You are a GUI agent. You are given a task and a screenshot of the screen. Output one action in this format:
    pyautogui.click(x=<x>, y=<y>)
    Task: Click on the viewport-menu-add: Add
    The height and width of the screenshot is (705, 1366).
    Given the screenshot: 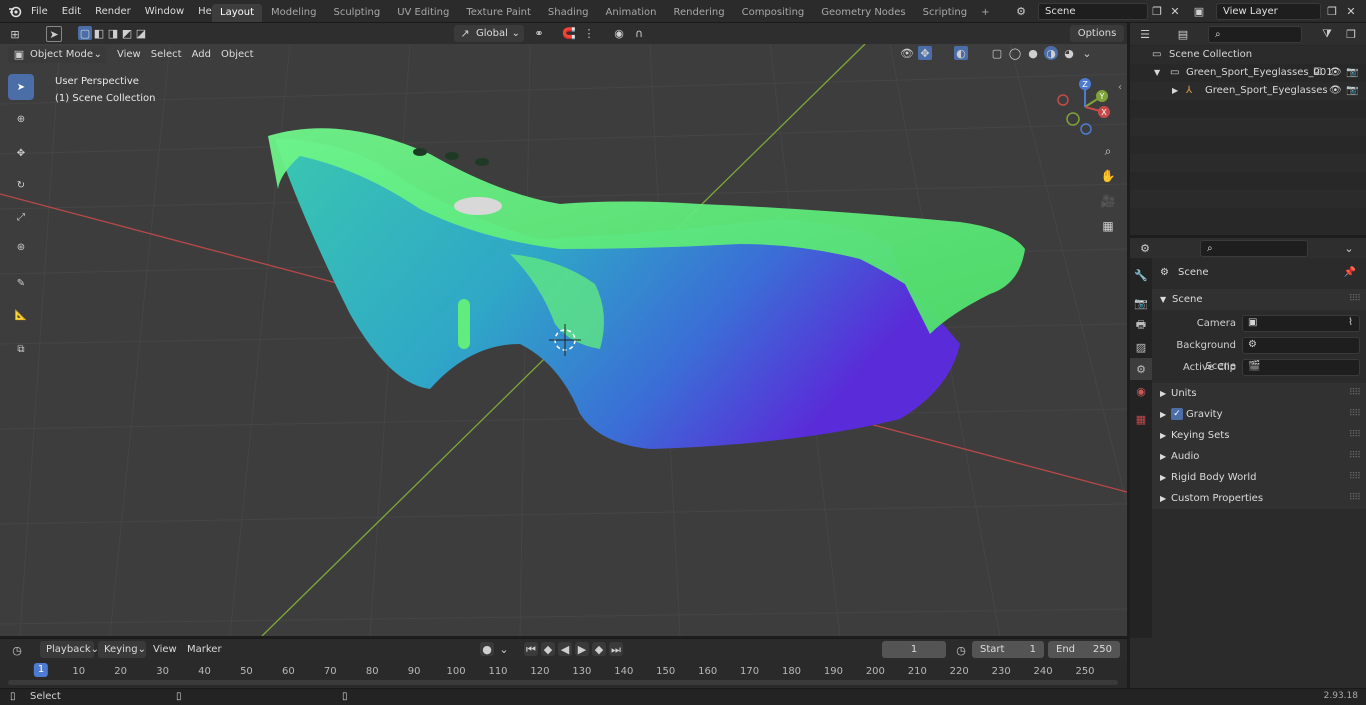 What is the action you would take?
    pyautogui.click(x=201, y=55)
    